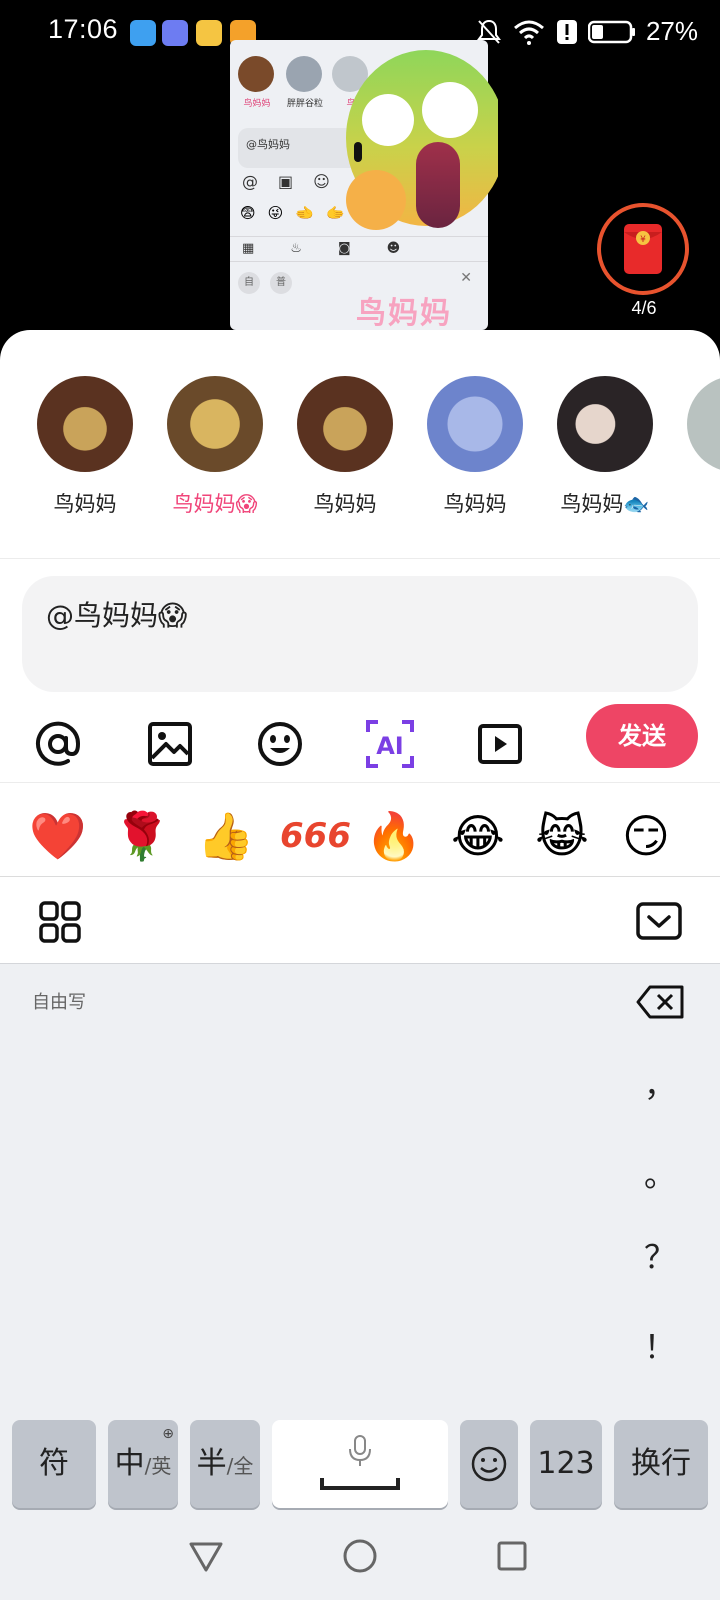 The width and height of the screenshot is (720, 1600). I want to click on exclamation-key: ！, so click(660, 1345).